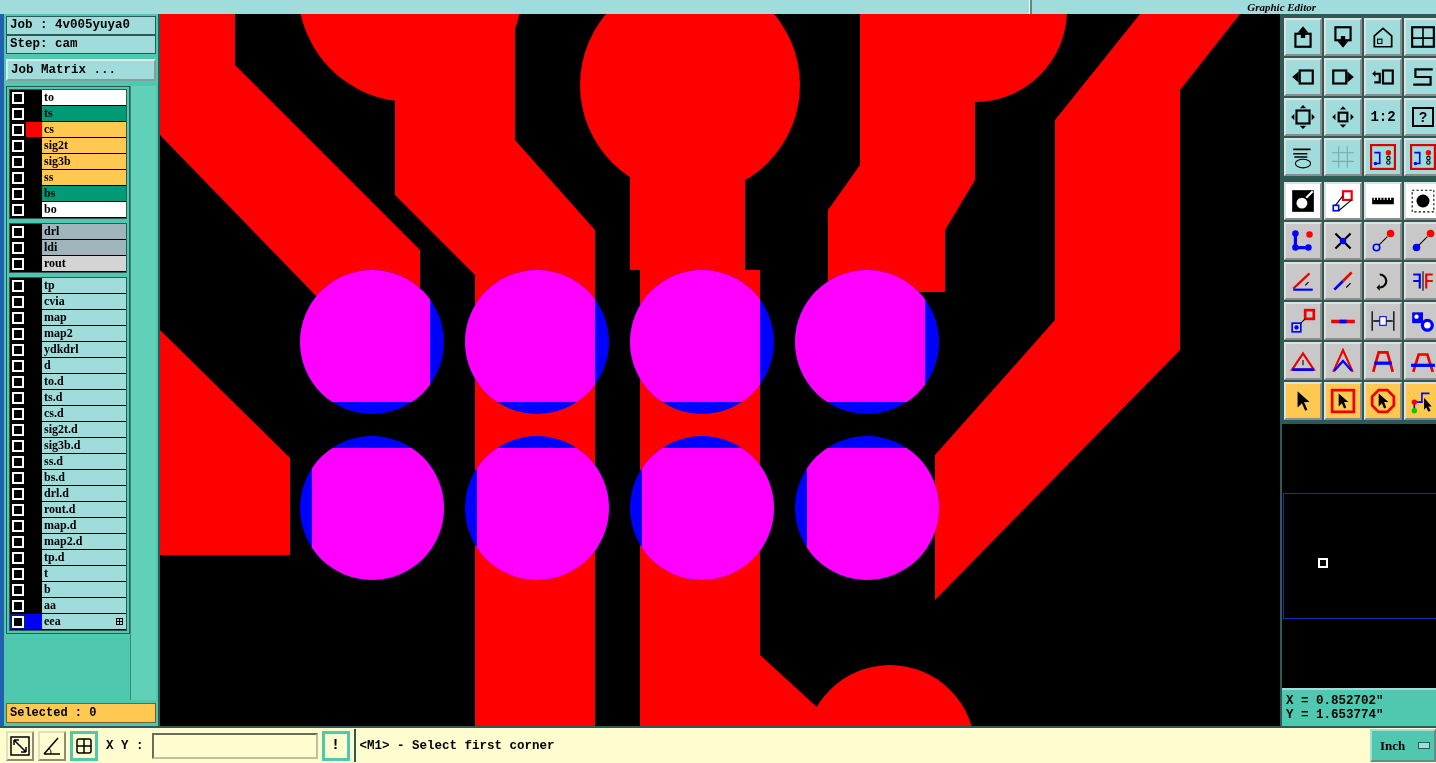  I want to click on layer-name: ts.d, so click(84, 397).